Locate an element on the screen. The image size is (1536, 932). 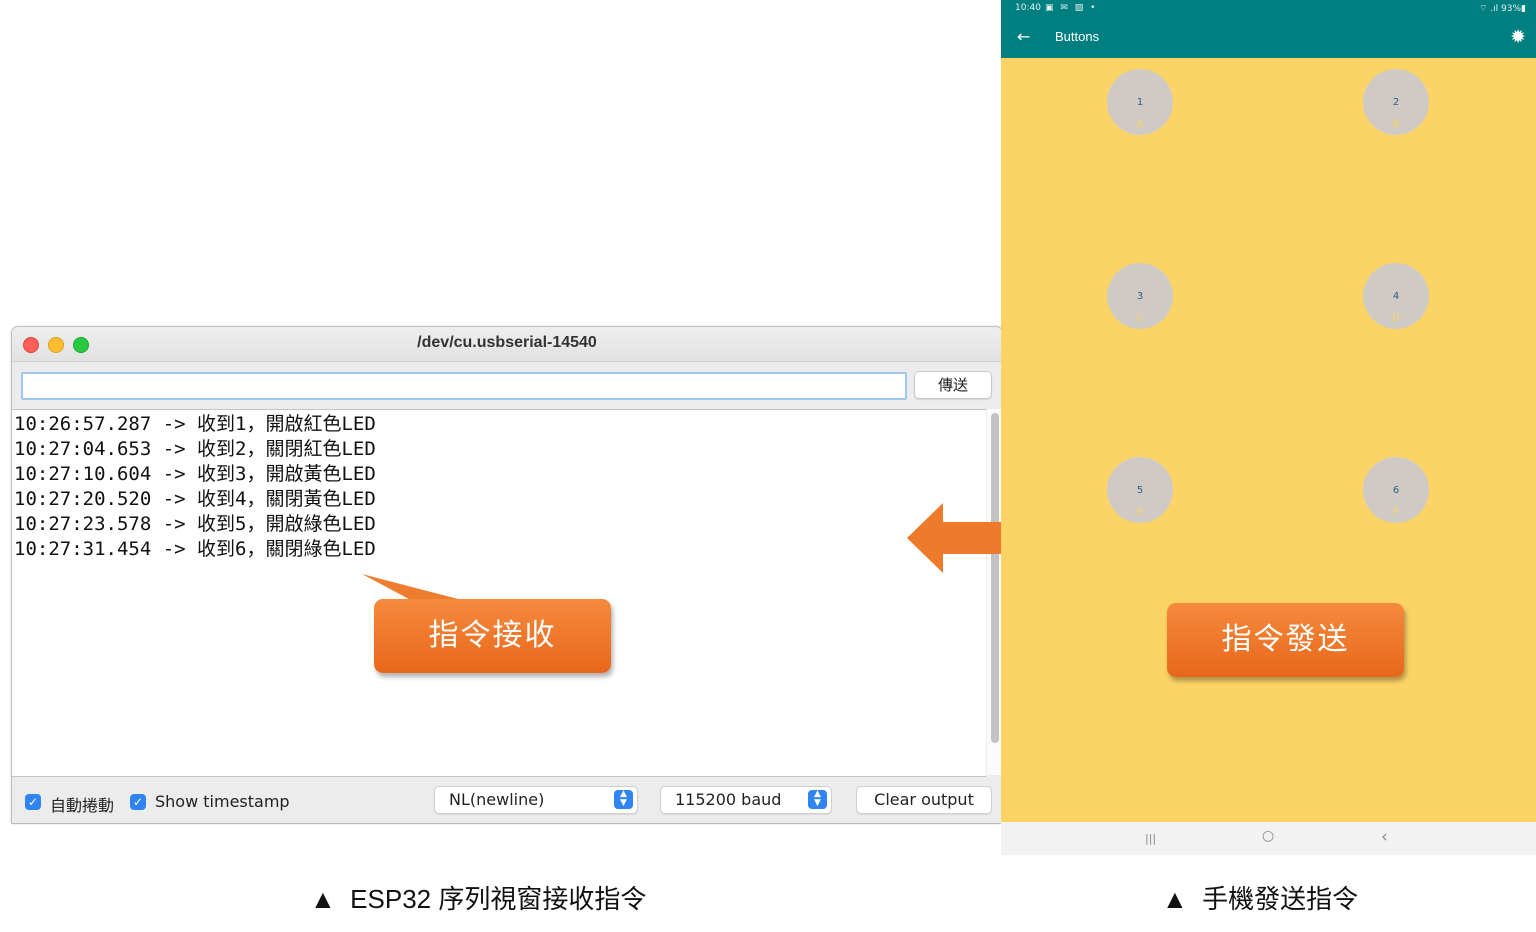
button-2: 2 B is located at coordinates (1396, 102).